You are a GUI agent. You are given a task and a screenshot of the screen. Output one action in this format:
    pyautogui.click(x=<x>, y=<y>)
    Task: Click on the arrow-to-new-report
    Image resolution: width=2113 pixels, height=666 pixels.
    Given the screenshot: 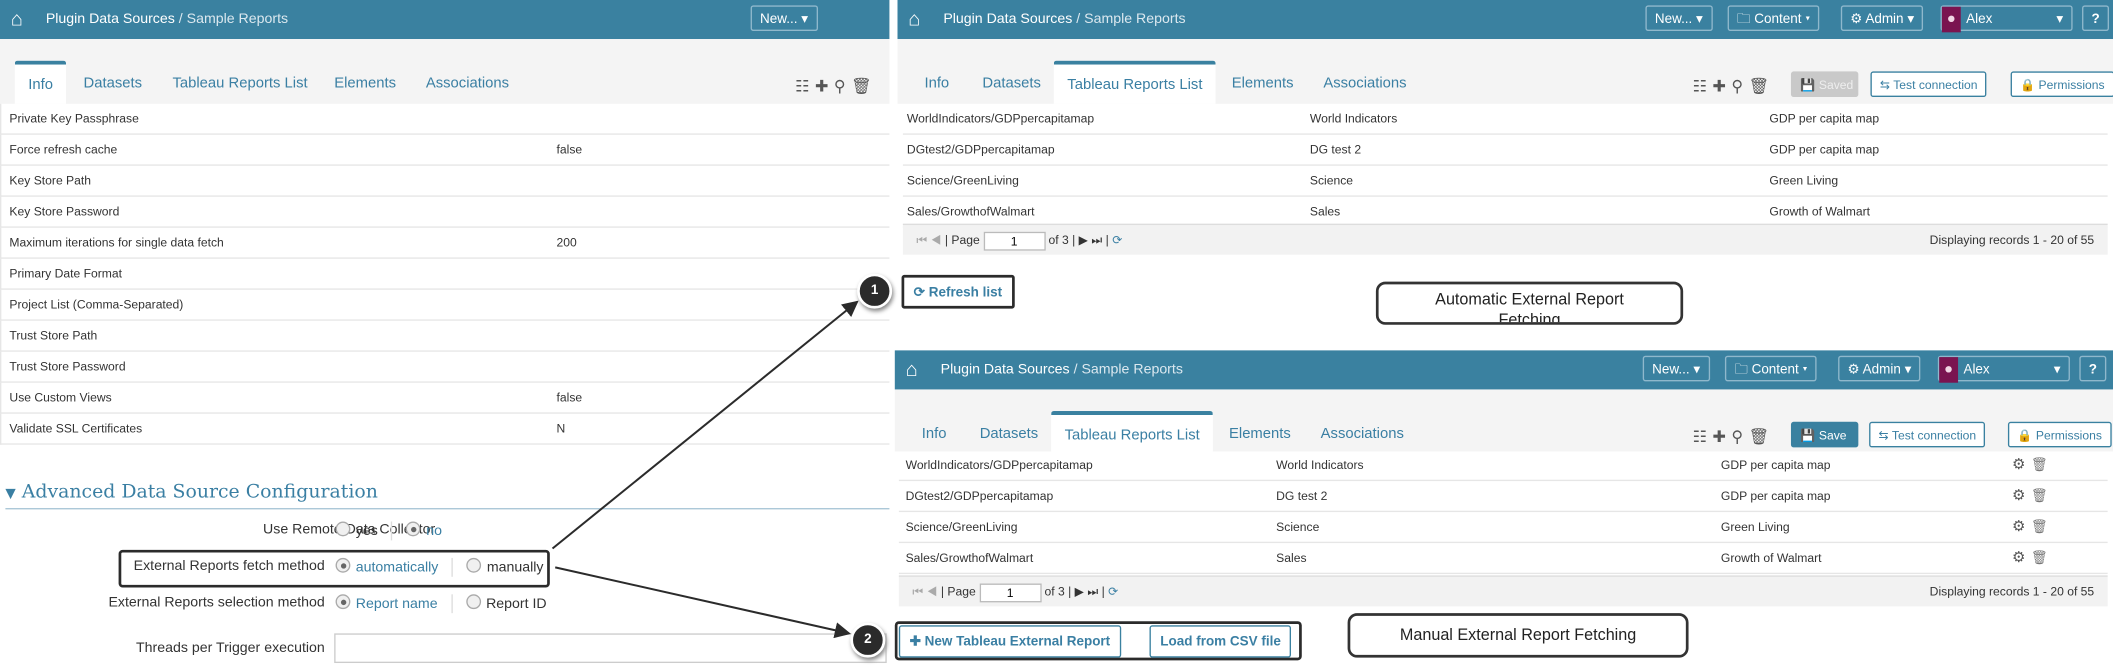 What is the action you would take?
    pyautogui.click(x=702, y=602)
    